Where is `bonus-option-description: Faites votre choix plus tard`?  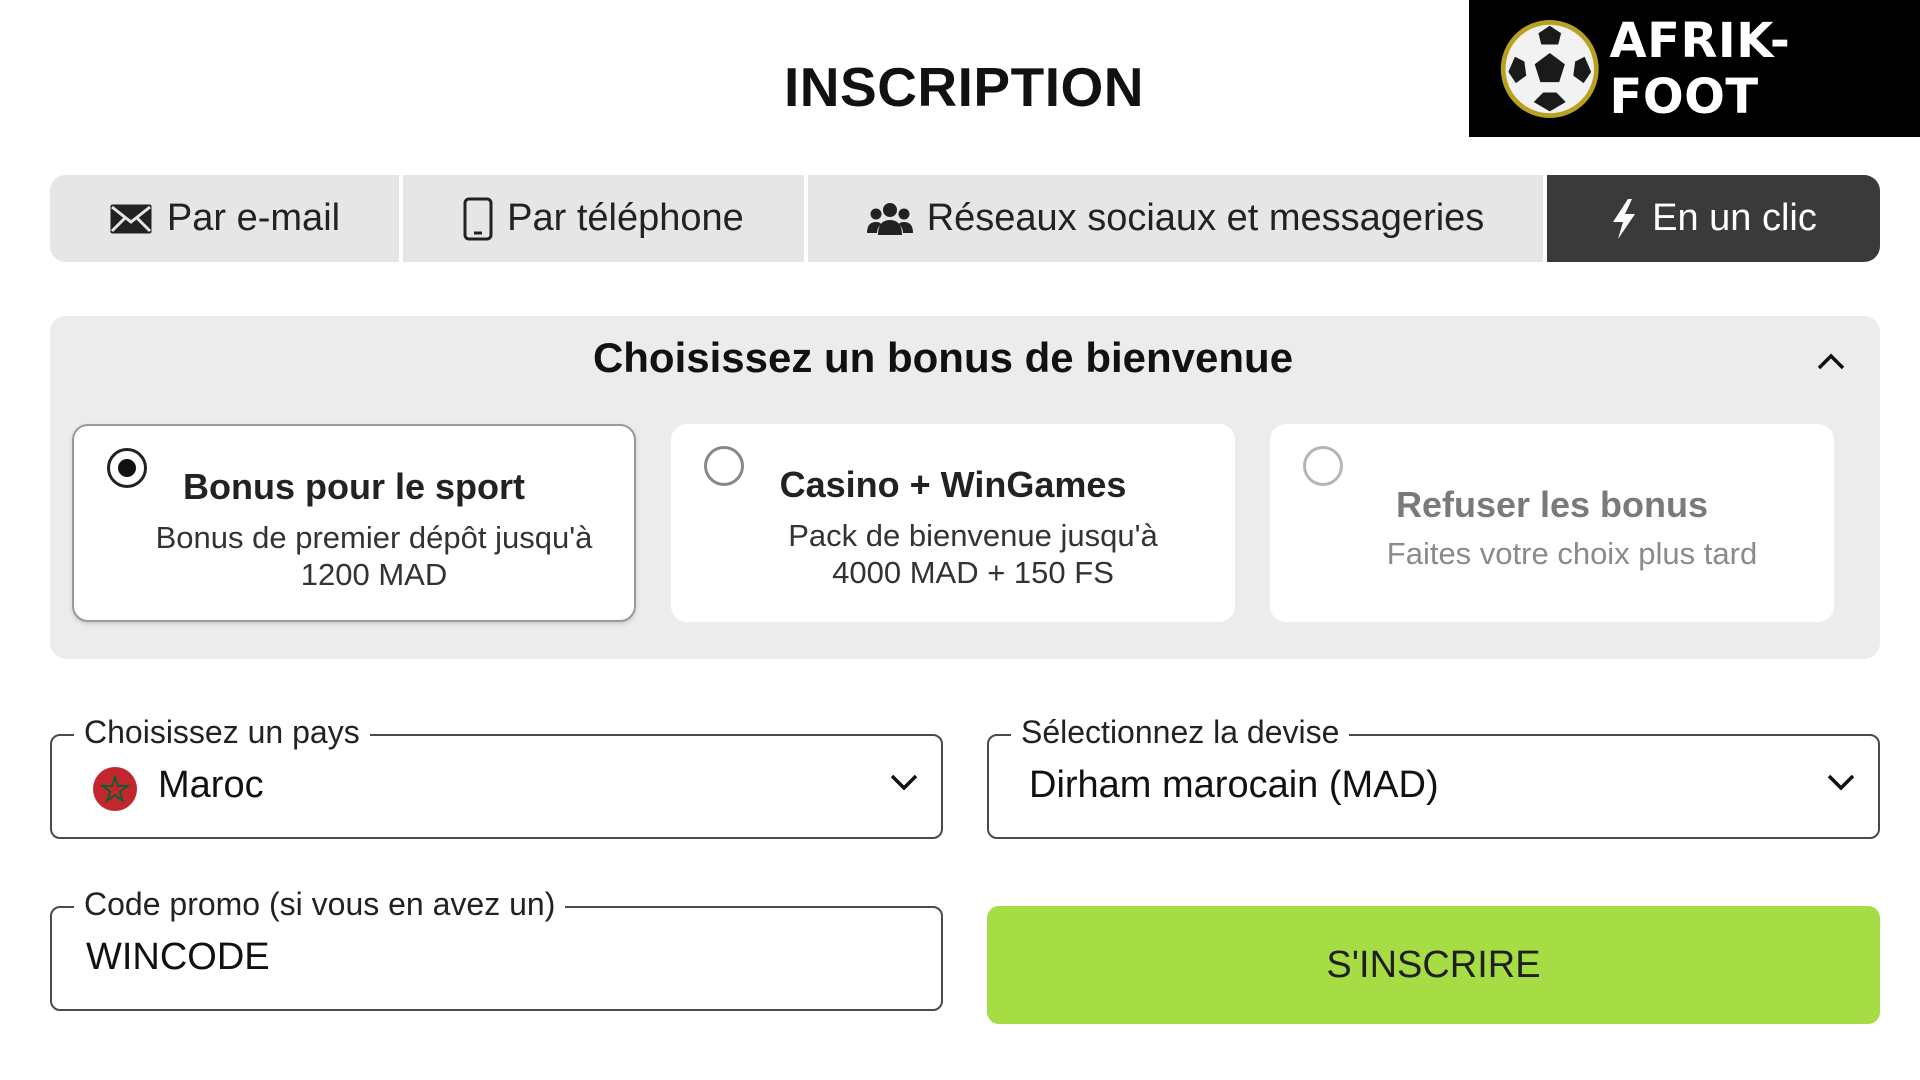 bonus-option-description: Faites votre choix plus tard is located at coordinates (1572, 553).